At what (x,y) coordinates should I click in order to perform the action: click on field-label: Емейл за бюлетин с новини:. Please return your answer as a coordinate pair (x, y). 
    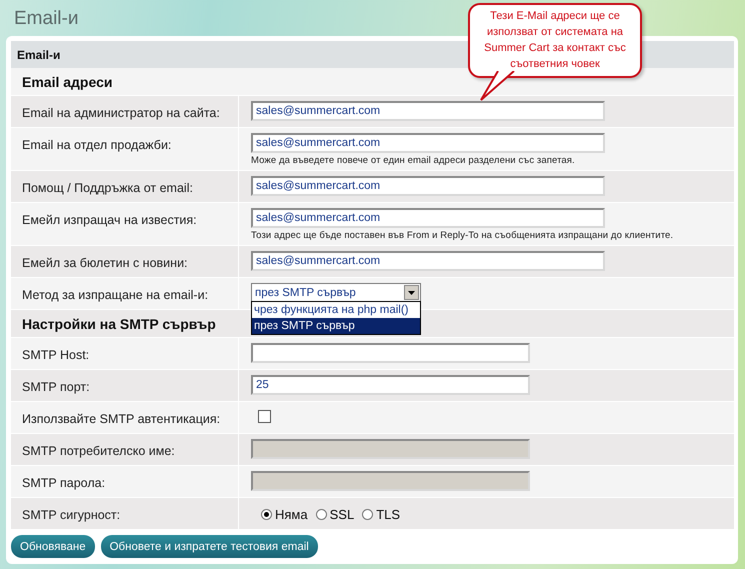
    Looking at the image, I should click on (105, 263).